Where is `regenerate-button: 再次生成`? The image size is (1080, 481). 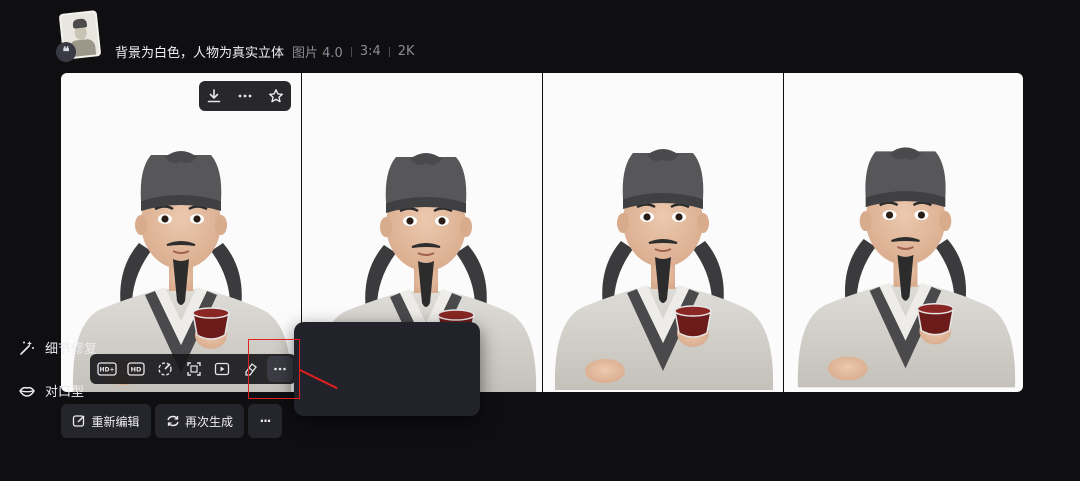
regenerate-button: 再次生成 is located at coordinates (199, 421).